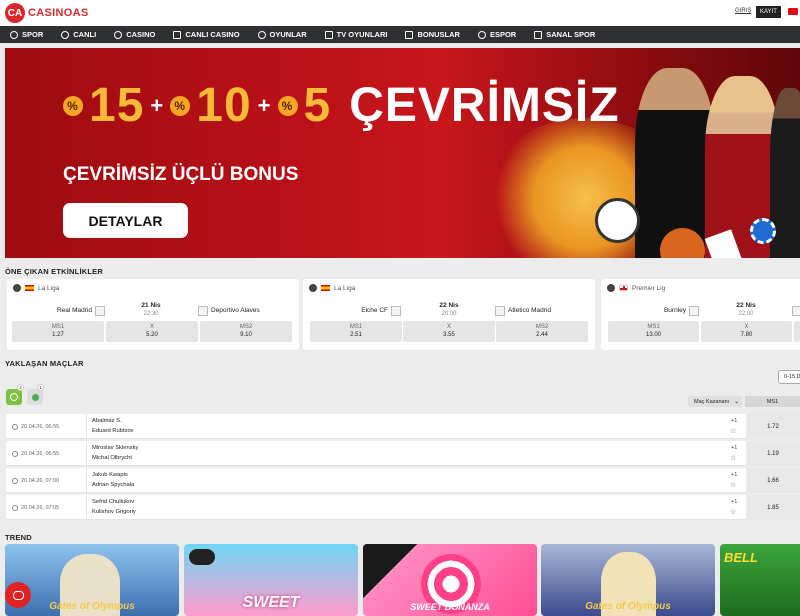 The image size is (800, 616). What do you see at coordinates (538, 34) in the screenshot?
I see `virtual-sport-icon` at bounding box center [538, 34].